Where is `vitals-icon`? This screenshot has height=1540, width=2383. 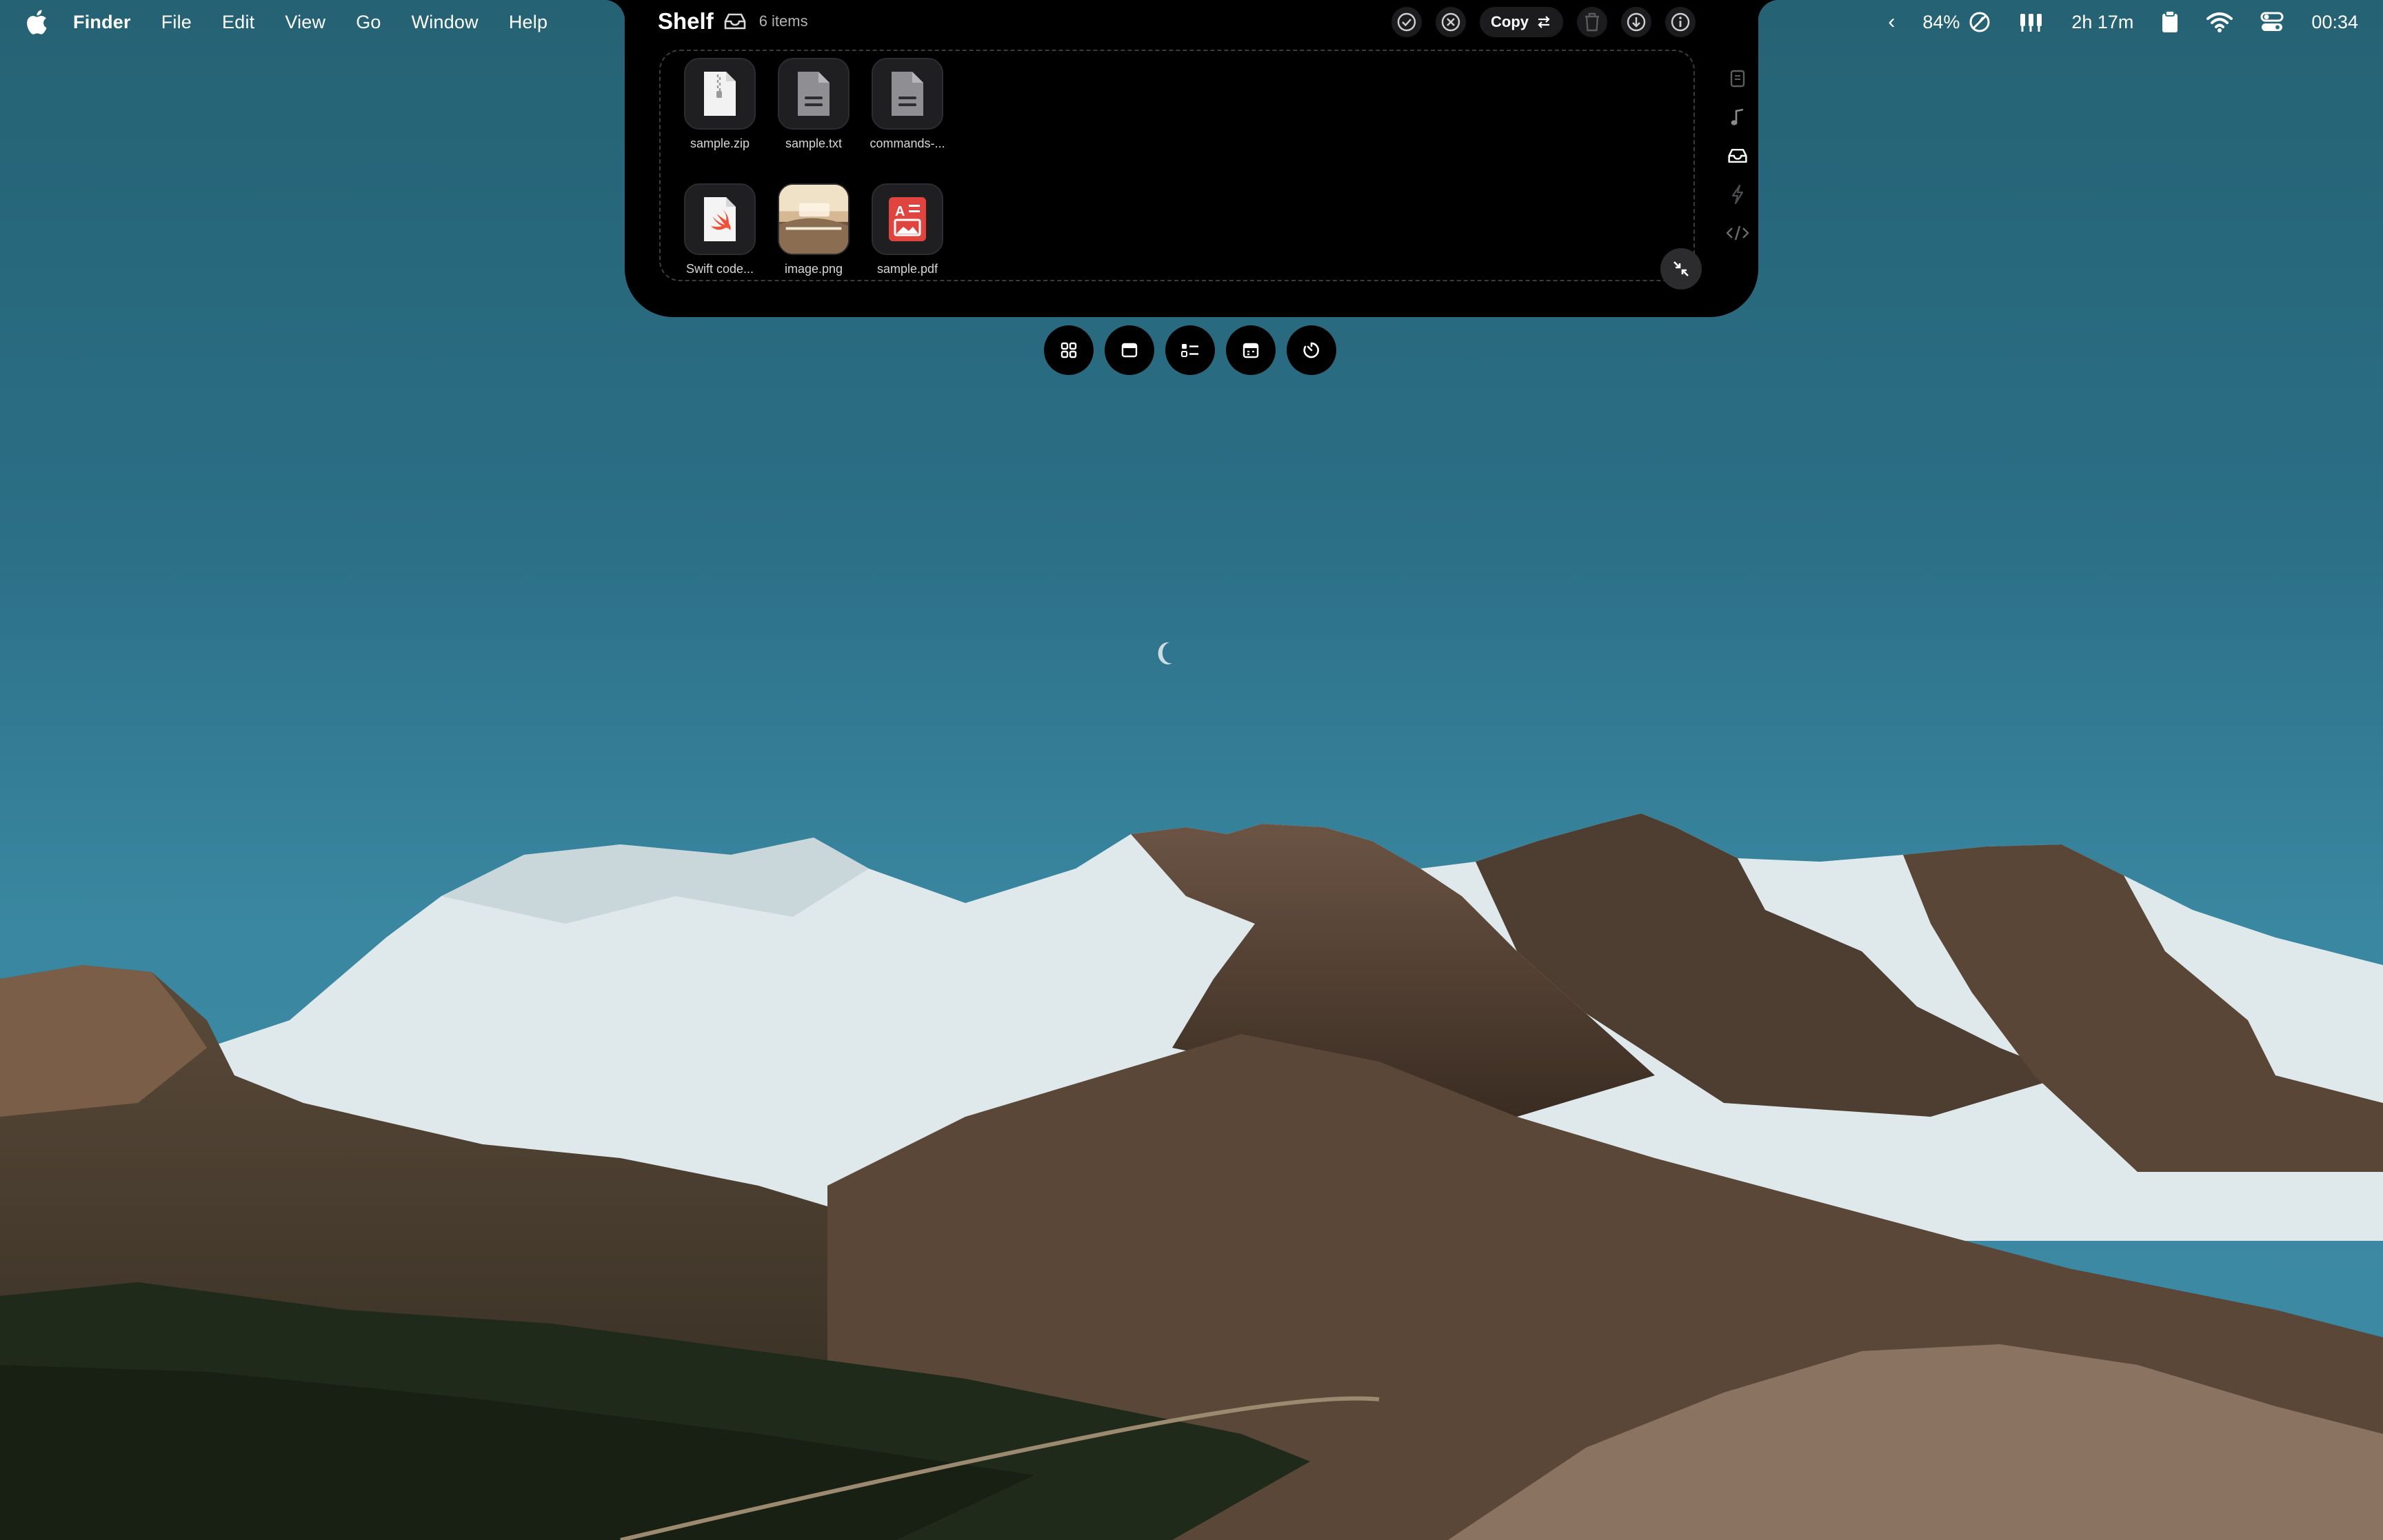
vitals-icon is located at coordinates (2031, 22).